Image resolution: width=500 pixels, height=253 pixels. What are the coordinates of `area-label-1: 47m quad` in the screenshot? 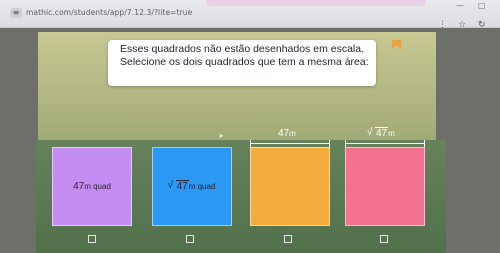 It's located at (92, 186).